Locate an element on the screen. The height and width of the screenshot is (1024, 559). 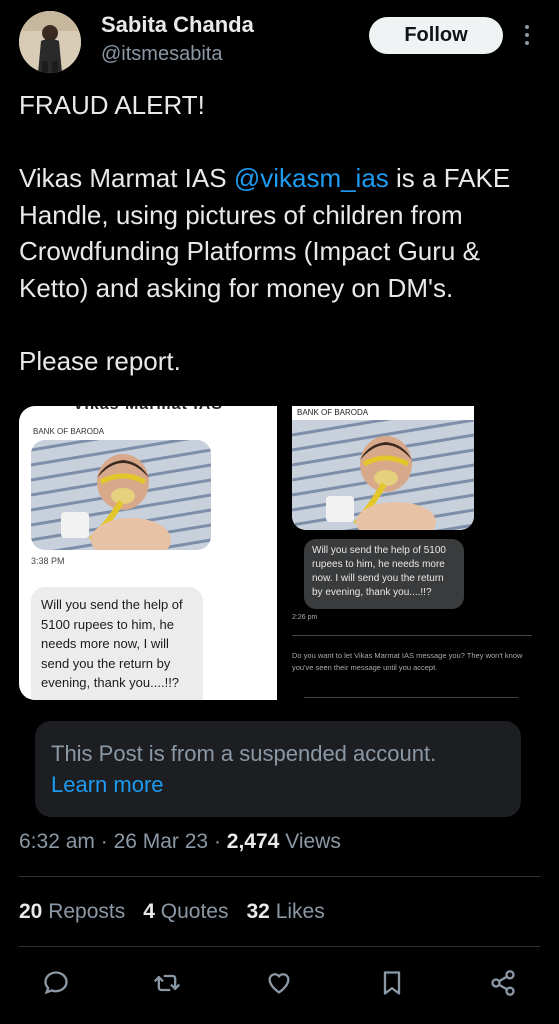
post-intro: Vikas Marmat IAS is located at coordinates (126, 178).